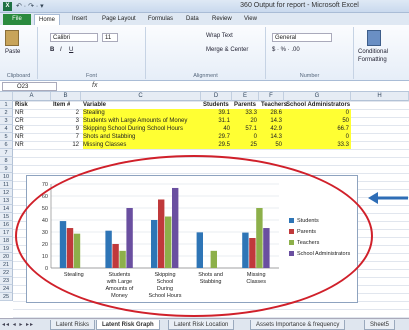  Describe the element at coordinates (317, 96) in the screenshot. I see `column-header: G` at that location.